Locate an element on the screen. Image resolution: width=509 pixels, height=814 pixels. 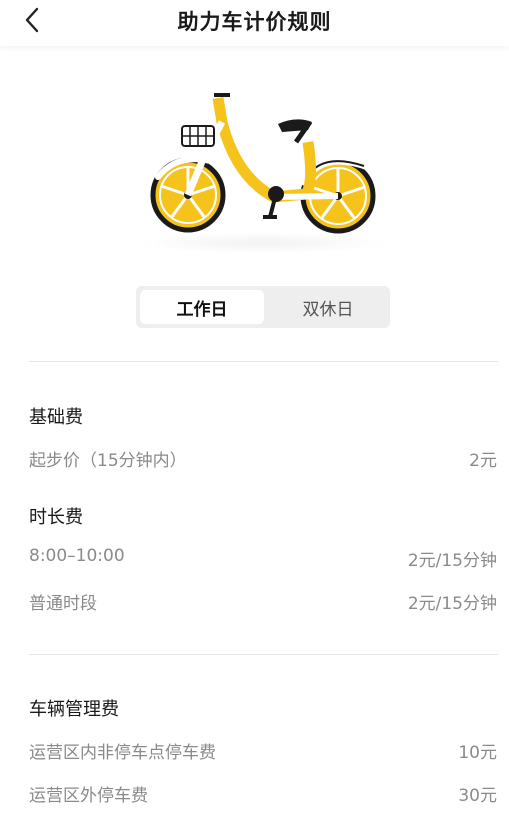
row-value: 10元 is located at coordinates (477, 753).